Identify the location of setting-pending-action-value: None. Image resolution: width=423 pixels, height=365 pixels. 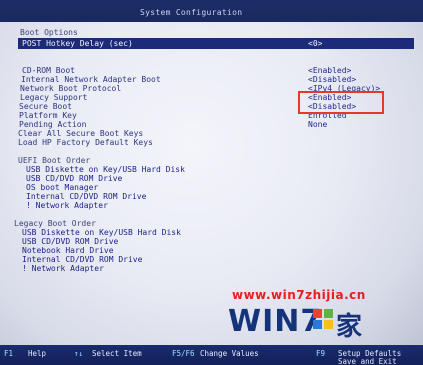
(318, 124).